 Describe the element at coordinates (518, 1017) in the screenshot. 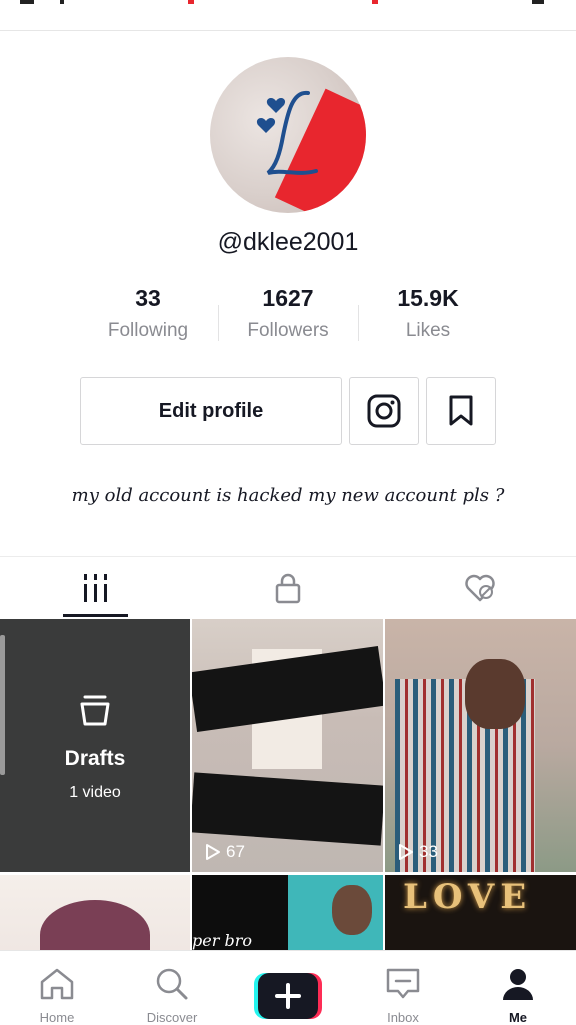

I see `nav-label: Me` at that location.